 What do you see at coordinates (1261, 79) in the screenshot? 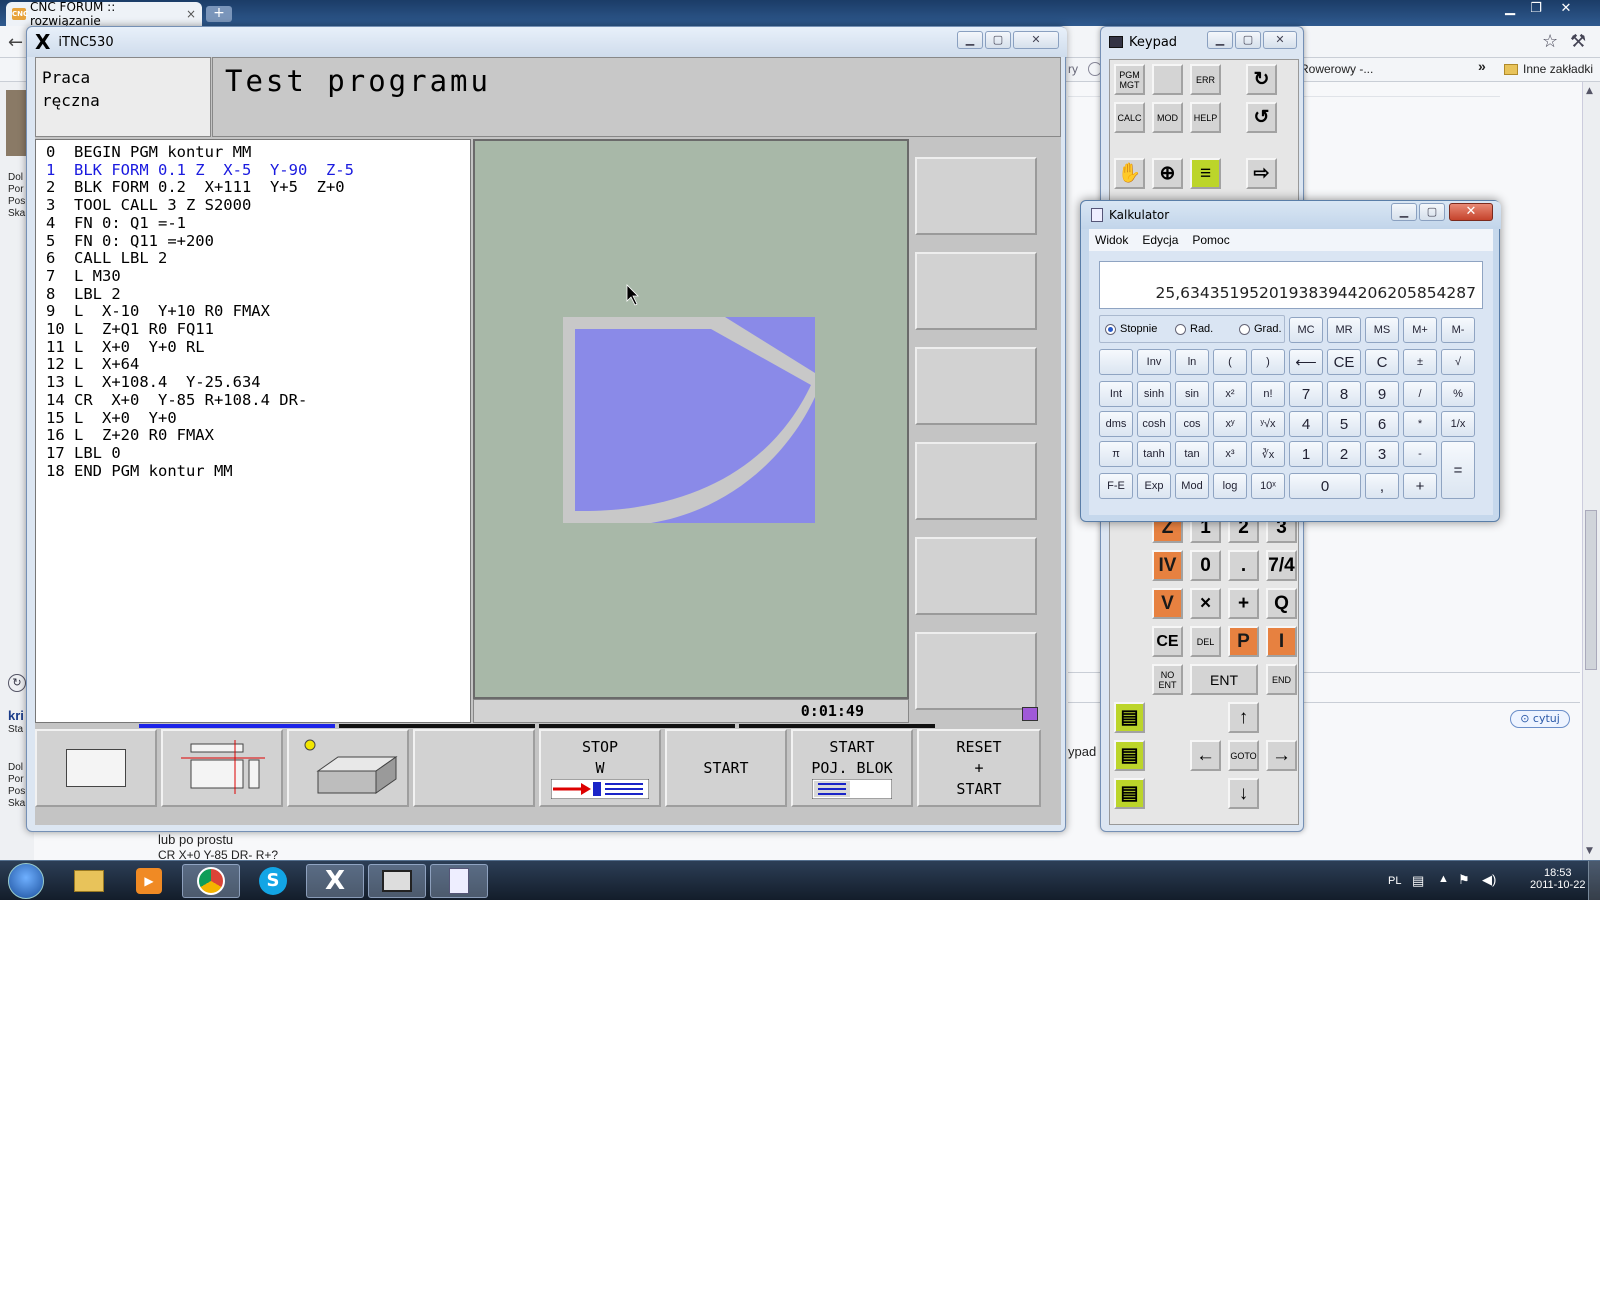
I see `rotate-cw-icon: ↻` at bounding box center [1261, 79].